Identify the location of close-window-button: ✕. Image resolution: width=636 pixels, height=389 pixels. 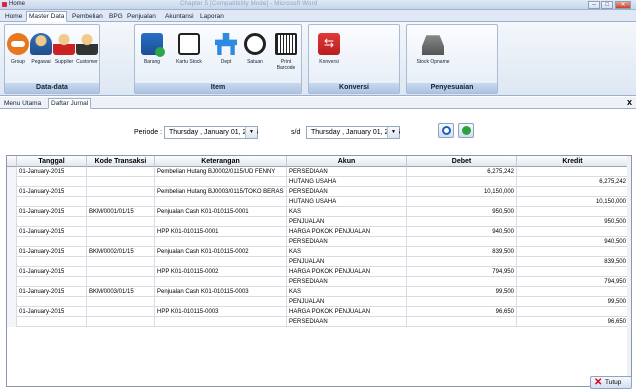
(623, 5).